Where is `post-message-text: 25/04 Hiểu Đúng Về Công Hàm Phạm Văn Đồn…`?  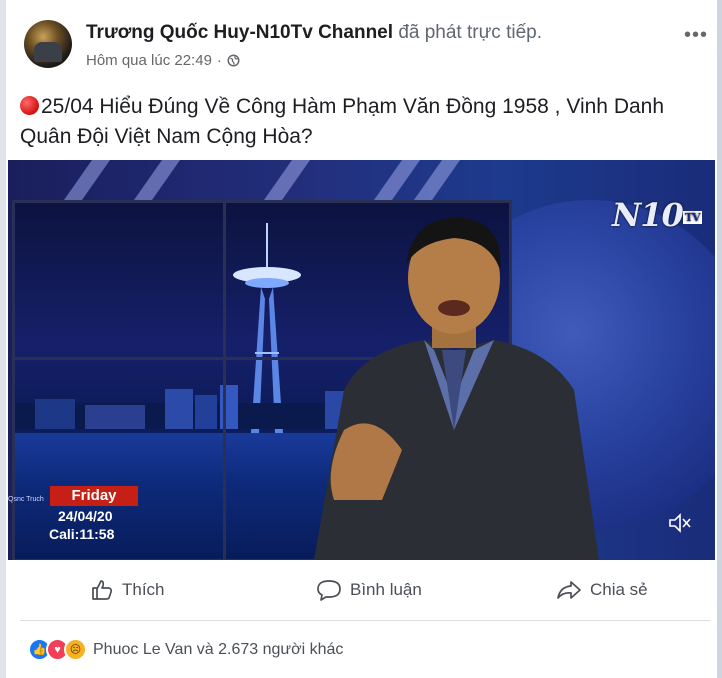
post-message-text: 25/04 Hiểu Đúng Về Công Hàm Phạm Văn Đồn… is located at coordinates (342, 121).